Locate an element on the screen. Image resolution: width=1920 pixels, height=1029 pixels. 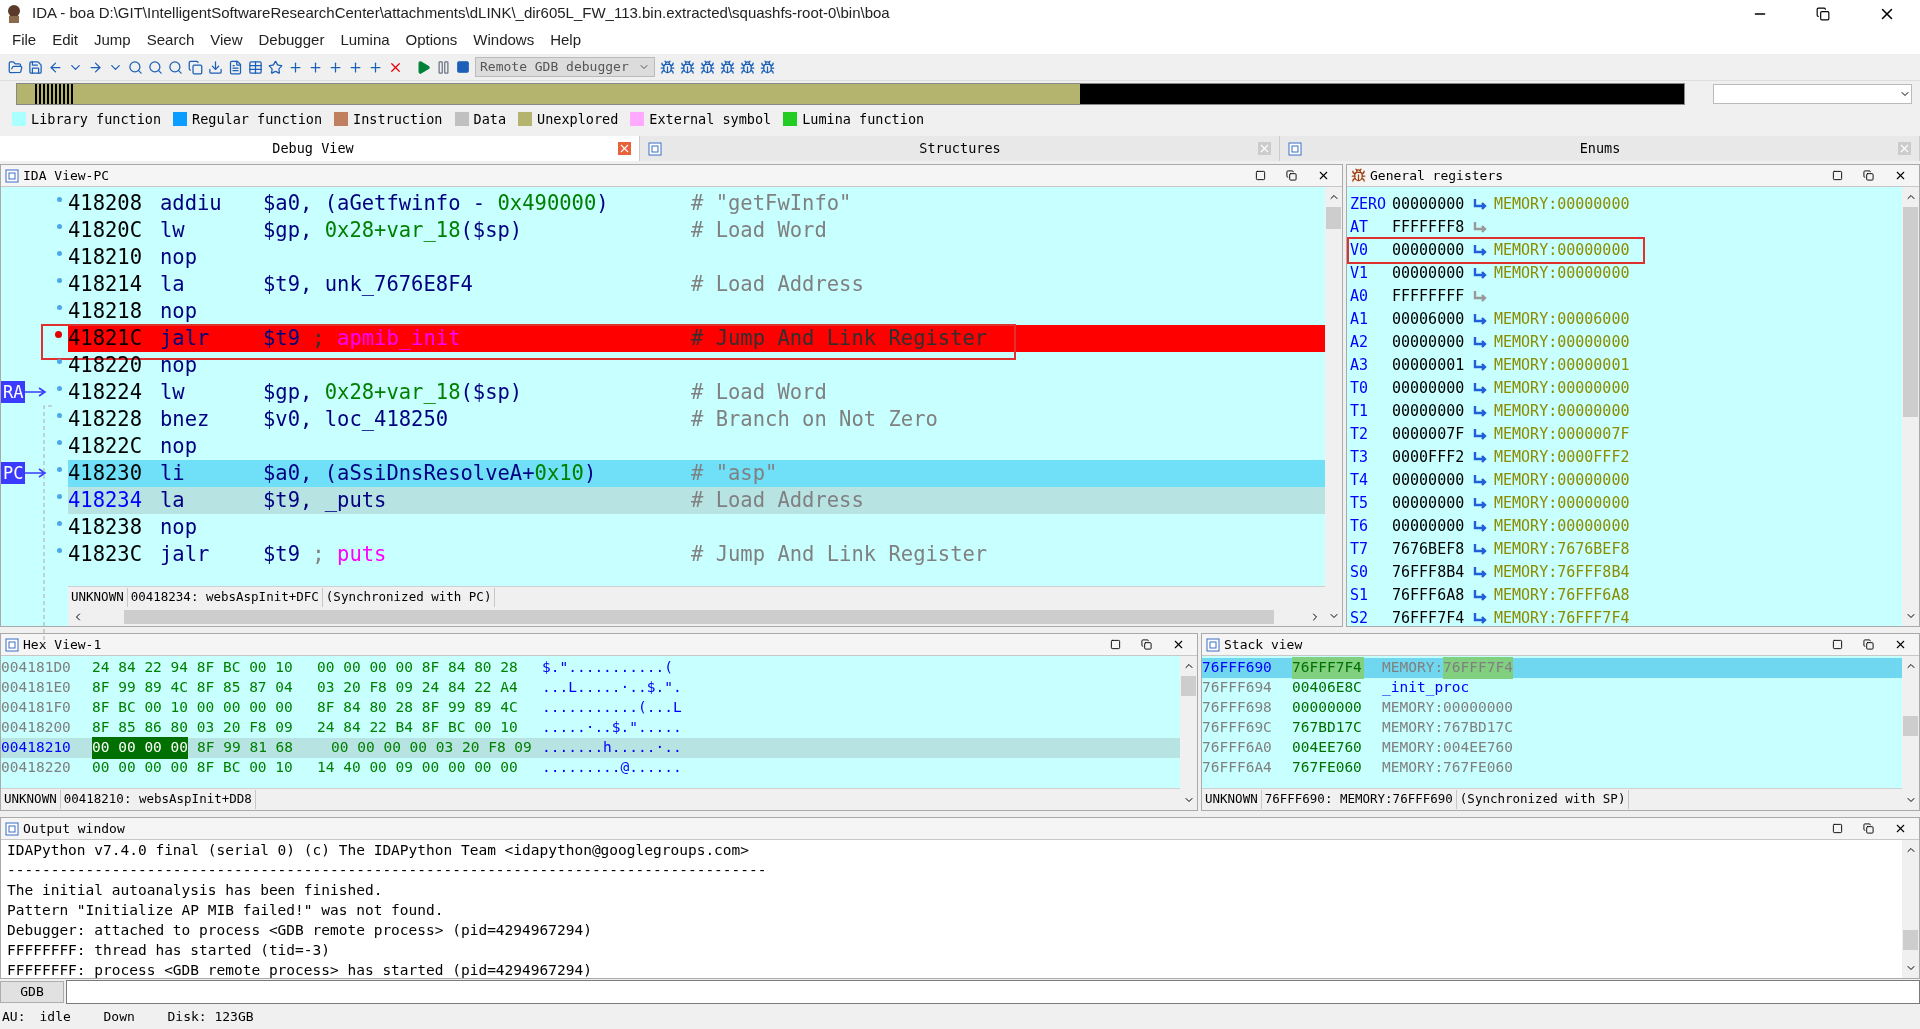
code-line: 41820C lw $gp, 0x28+var_18($sp) # Load Word is located at coordinates (696, 230).